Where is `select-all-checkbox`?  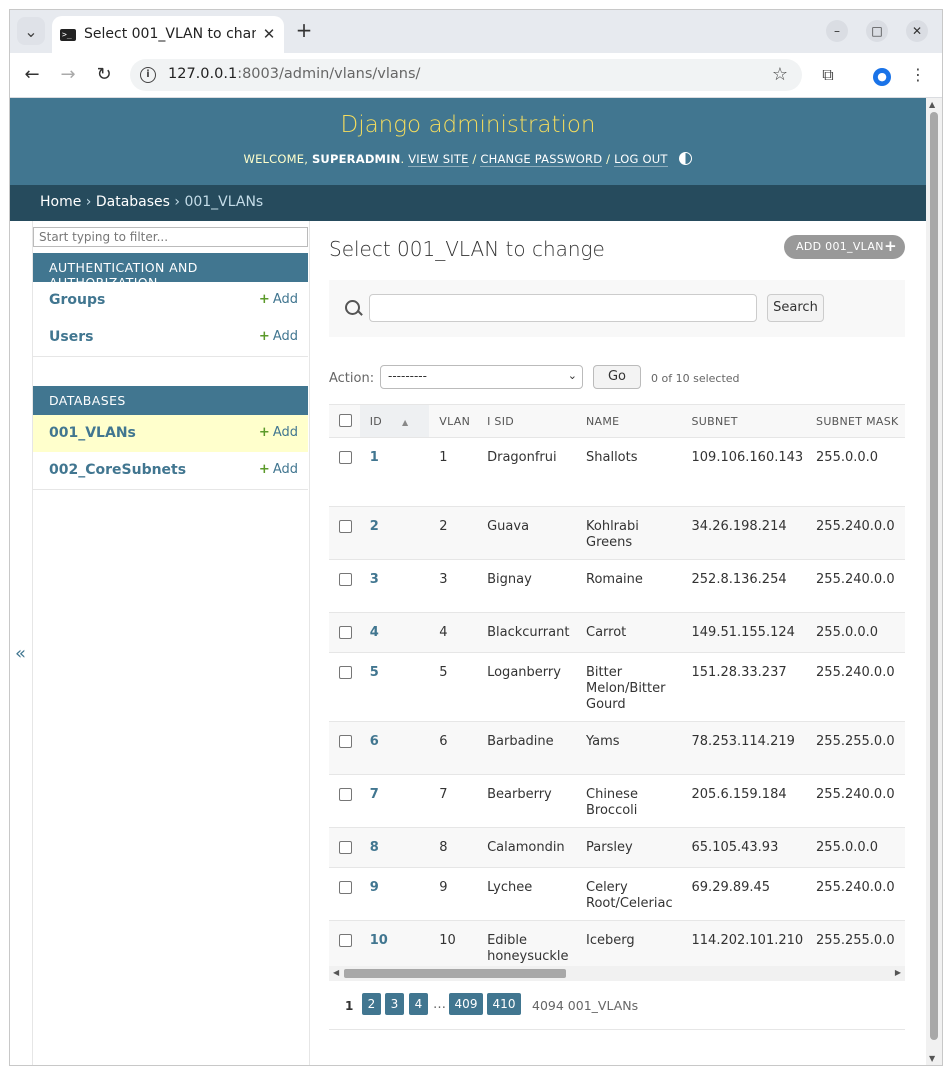 select-all-checkbox is located at coordinates (344, 421).